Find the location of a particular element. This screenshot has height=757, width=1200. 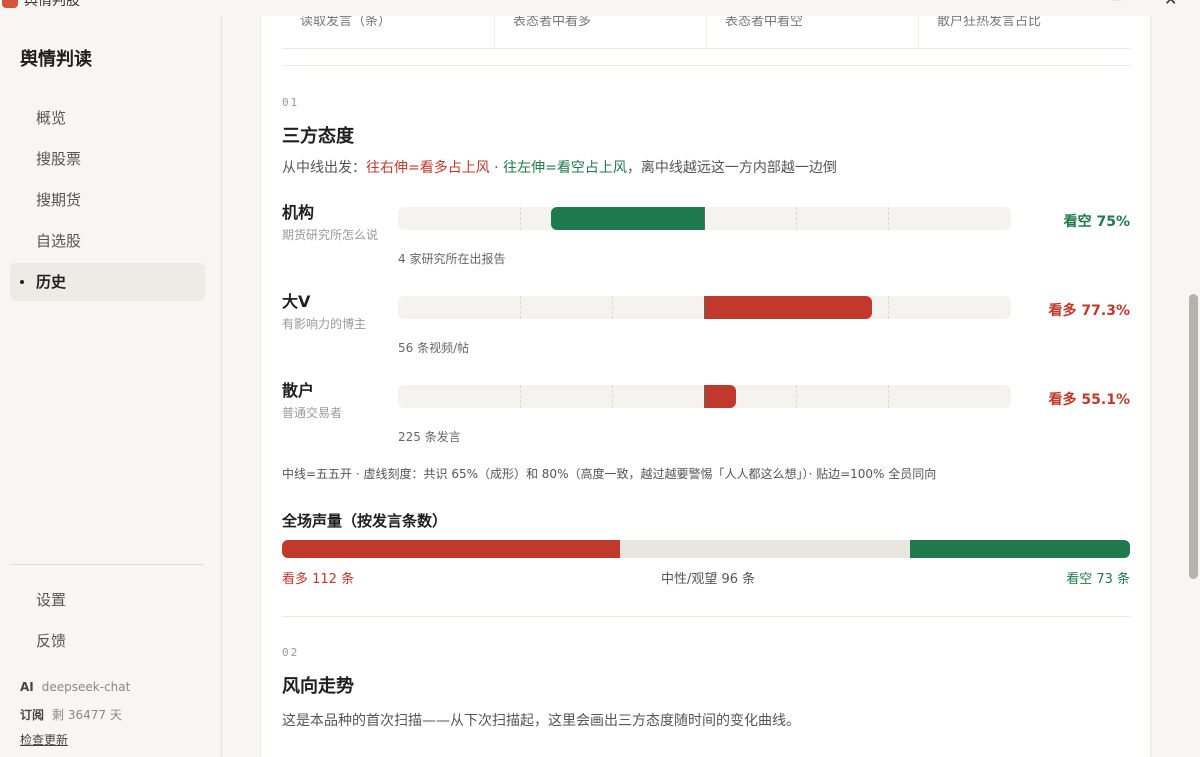

sidebar-item-label: 反馈 is located at coordinates (51, 641).